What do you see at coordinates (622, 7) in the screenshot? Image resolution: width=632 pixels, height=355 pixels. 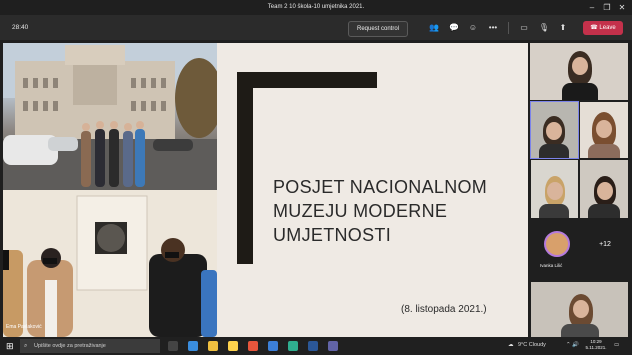 I see `close-icon: ✕` at bounding box center [622, 7].